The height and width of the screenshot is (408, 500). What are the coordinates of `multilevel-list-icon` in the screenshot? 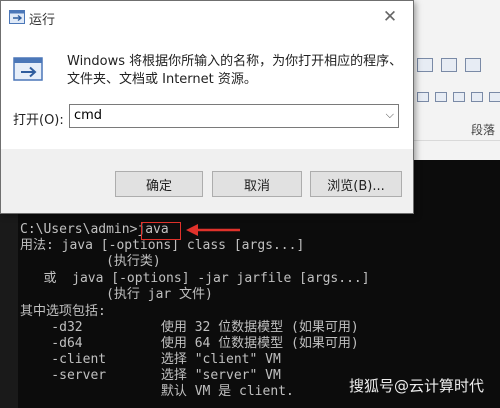 It's located at (473, 65).